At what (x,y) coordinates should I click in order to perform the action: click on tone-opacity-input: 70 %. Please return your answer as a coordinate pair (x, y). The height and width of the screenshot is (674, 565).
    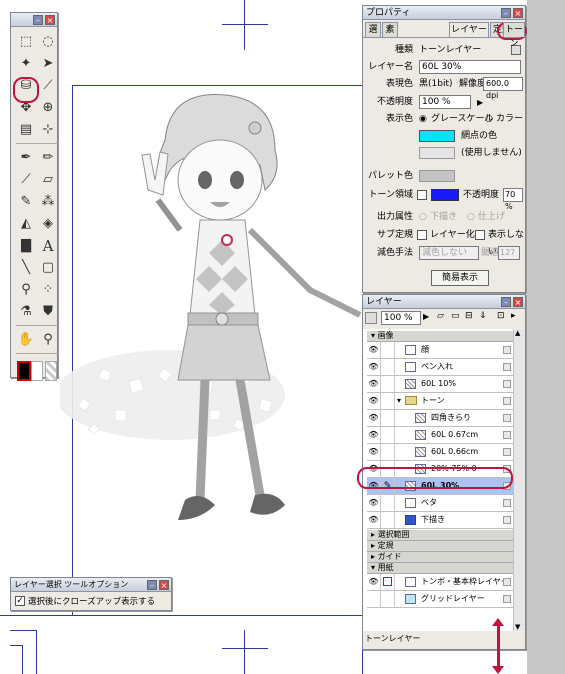
    Looking at the image, I should click on (513, 199).